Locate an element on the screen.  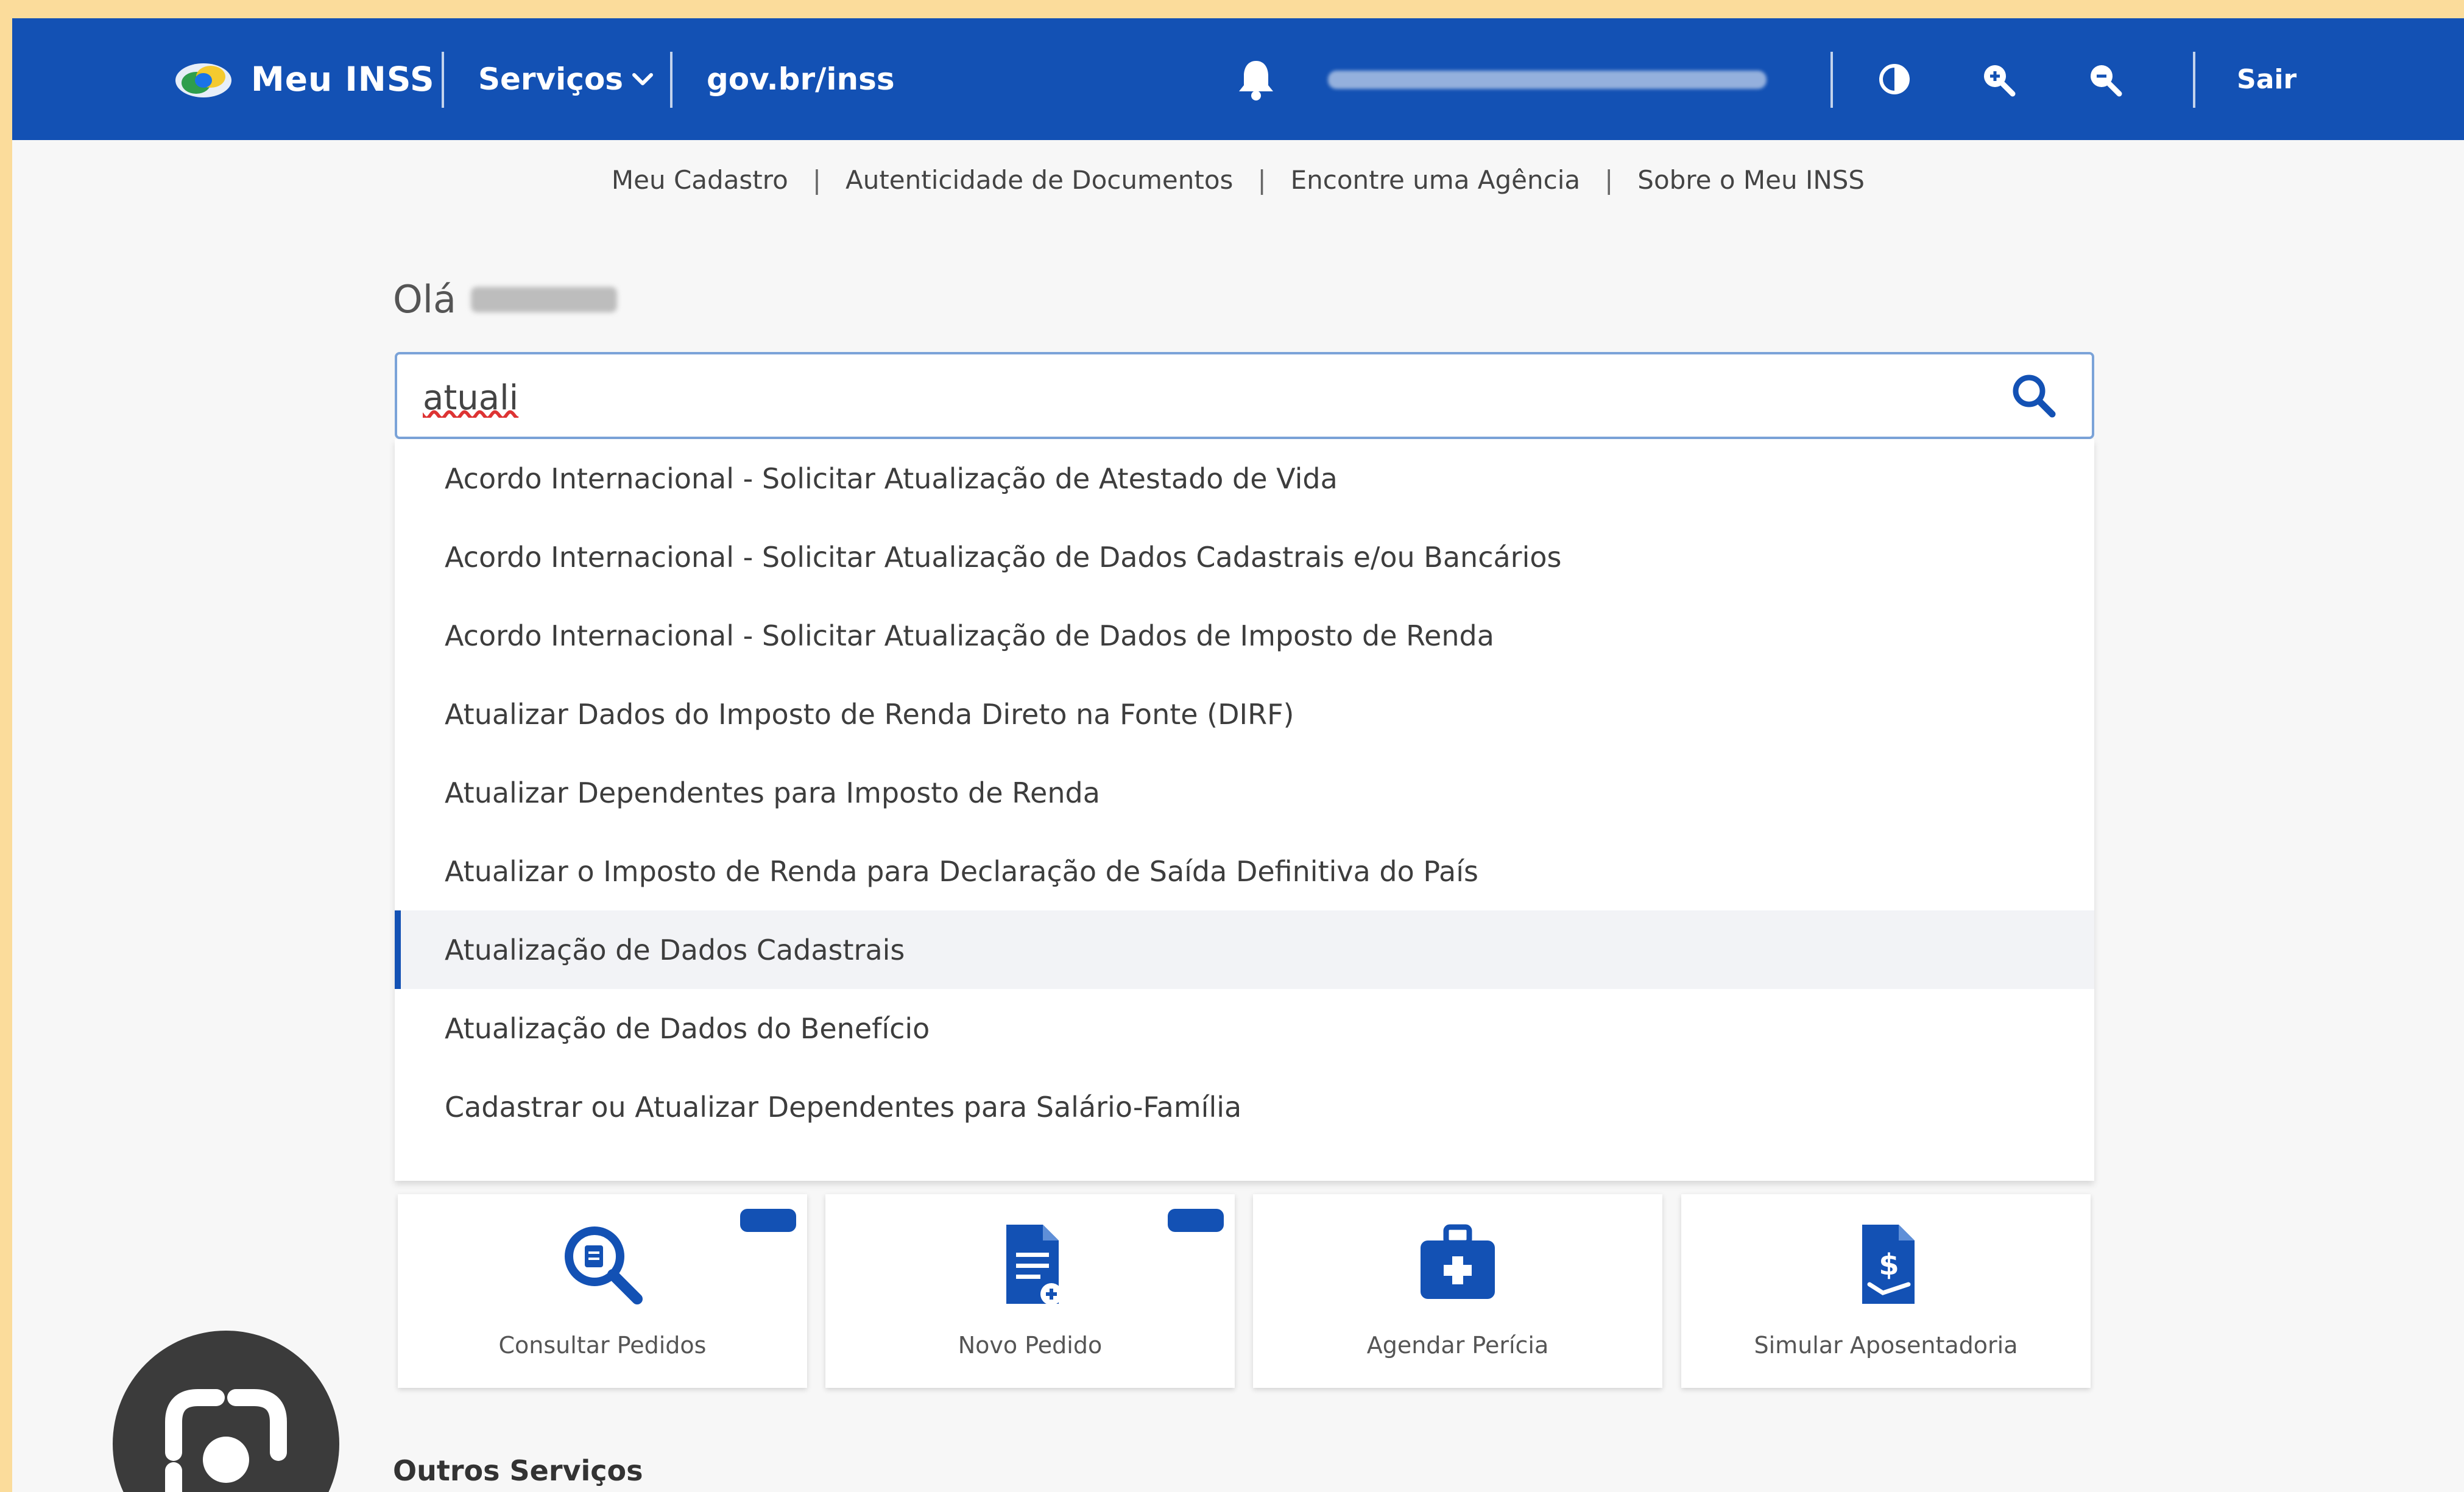
user-name-redacted is located at coordinates (544, 299).